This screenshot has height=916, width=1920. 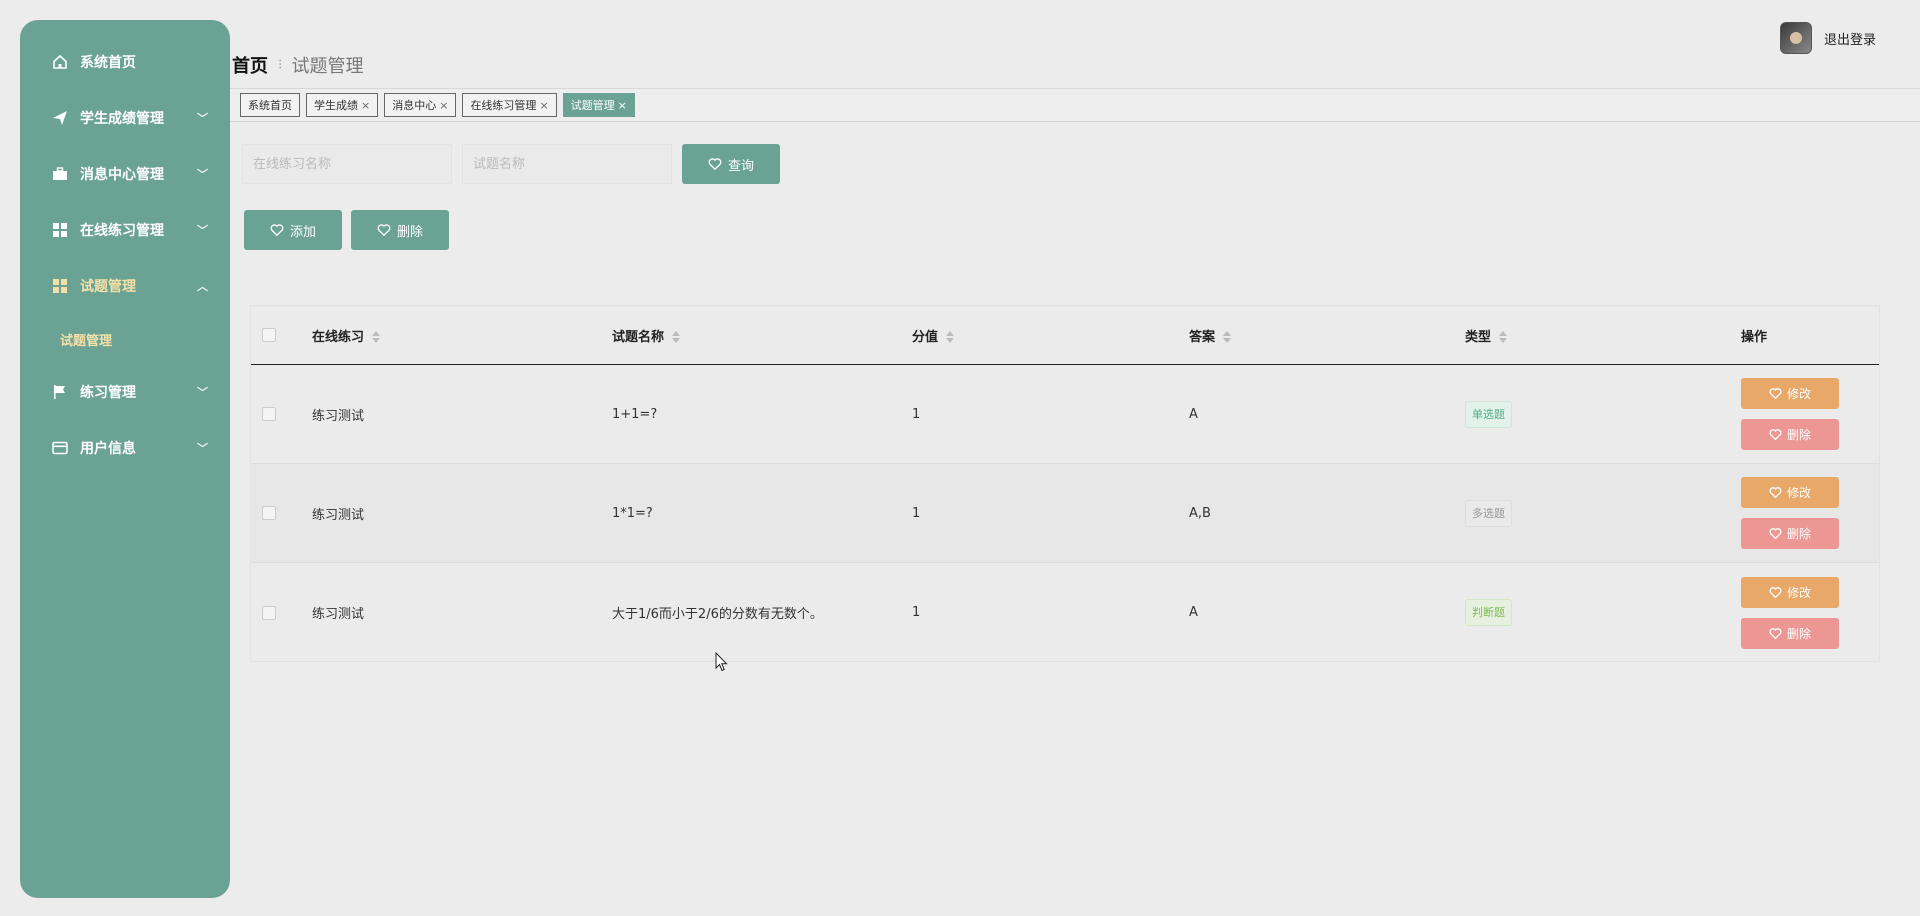 I want to click on table-row: 练习测试 1*1=? 1 A,B 多选题 修改 删除, so click(x=1065, y=513).